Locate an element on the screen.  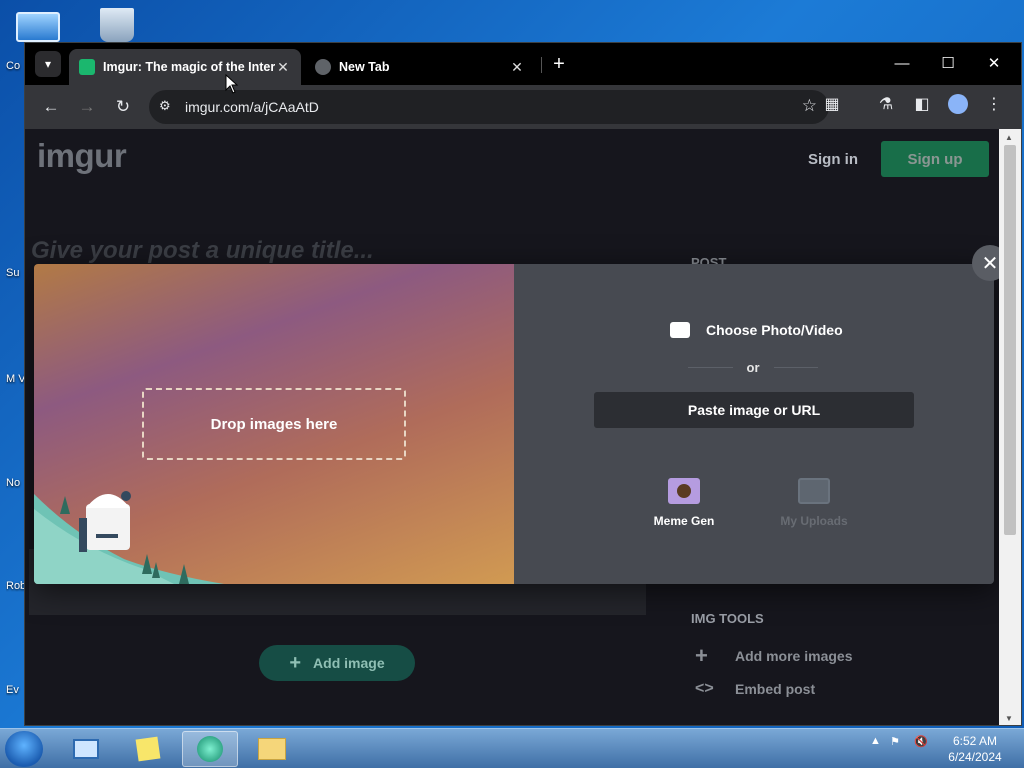
tool-label: Add more images is located at coordinates (794, 656).